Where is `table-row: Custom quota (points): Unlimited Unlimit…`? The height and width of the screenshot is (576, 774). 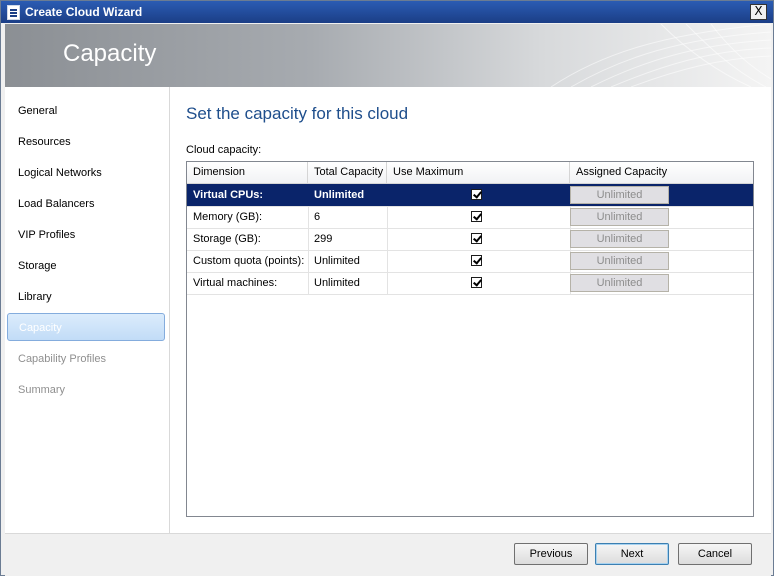 table-row: Custom quota (points): Unlimited Unlimit… is located at coordinates (470, 261).